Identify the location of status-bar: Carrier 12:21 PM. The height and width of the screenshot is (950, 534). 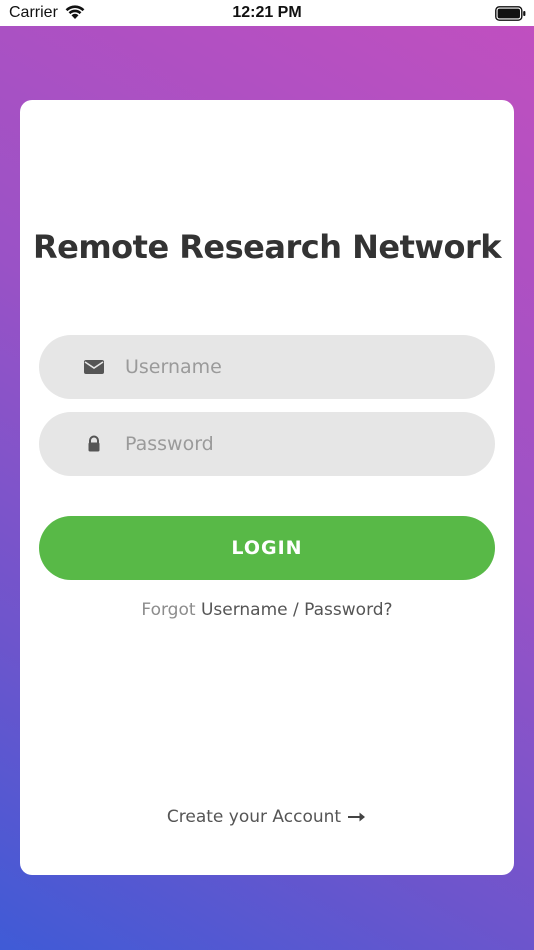
(267, 13).